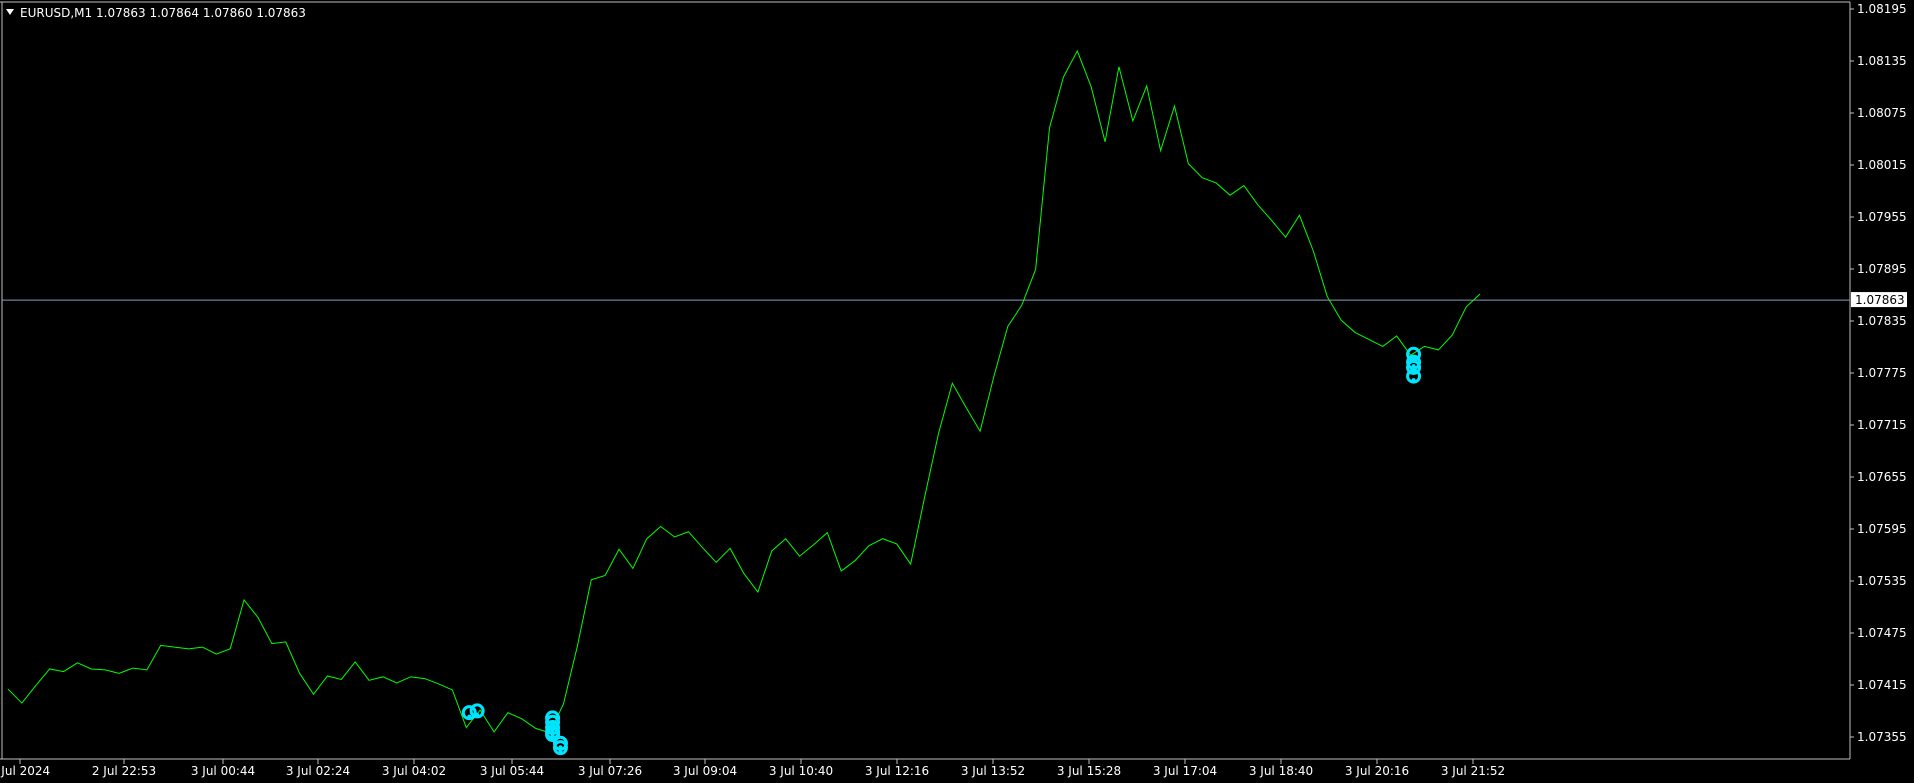 This screenshot has width=1914, height=783. Describe the element at coordinates (1882, 113) in the screenshot. I see `y-tick-label: 1.08075` at that location.